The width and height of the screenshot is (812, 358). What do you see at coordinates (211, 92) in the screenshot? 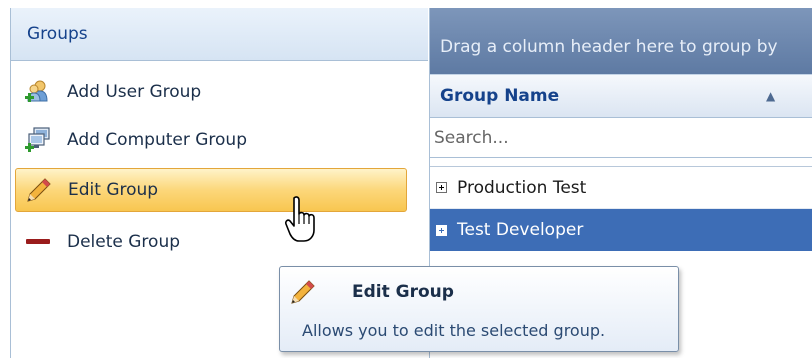
I see `add-user-group-button: Add User Group` at bounding box center [211, 92].